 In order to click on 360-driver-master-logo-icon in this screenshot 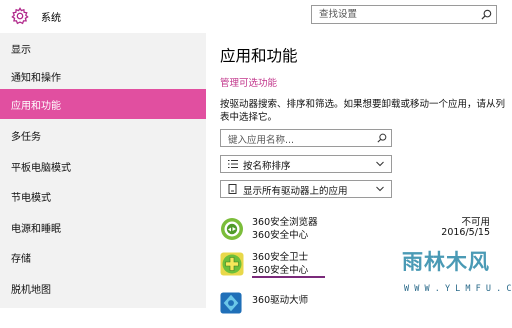, I will do `click(231, 303)`.